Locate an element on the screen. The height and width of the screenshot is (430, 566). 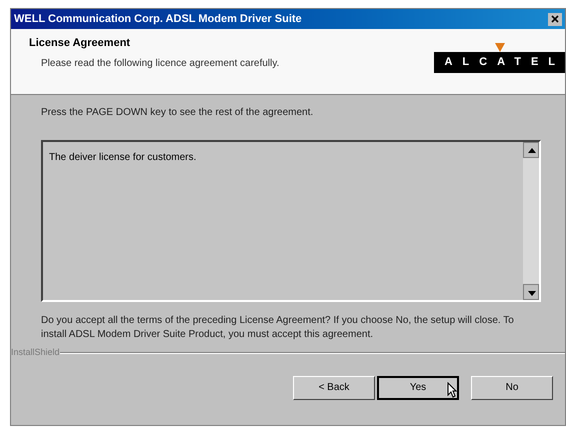
instruction-text: Press the PAGE DOWN key to see the rest of the agreement. is located at coordinates (177, 113).